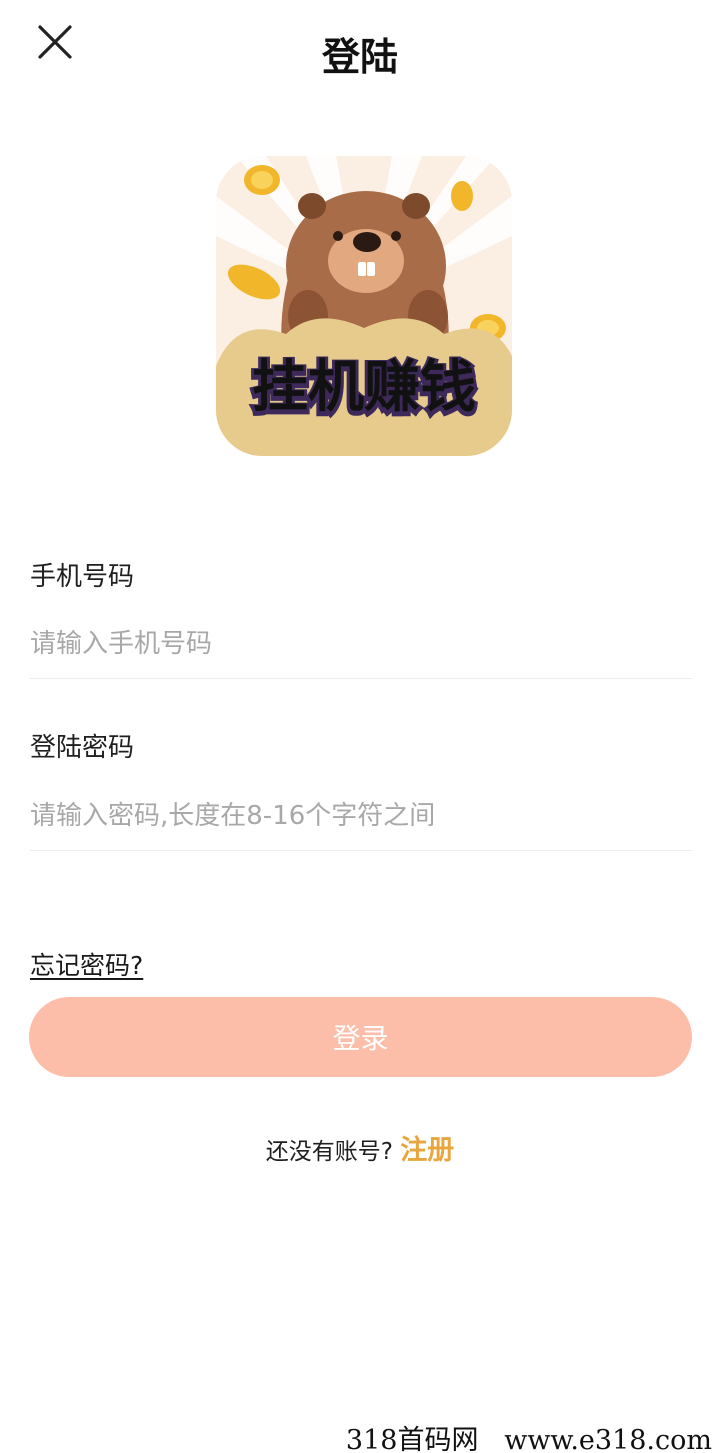 The image size is (720, 1453). Describe the element at coordinates (361, 816) in the screenshot. I see `password-input` at that location.